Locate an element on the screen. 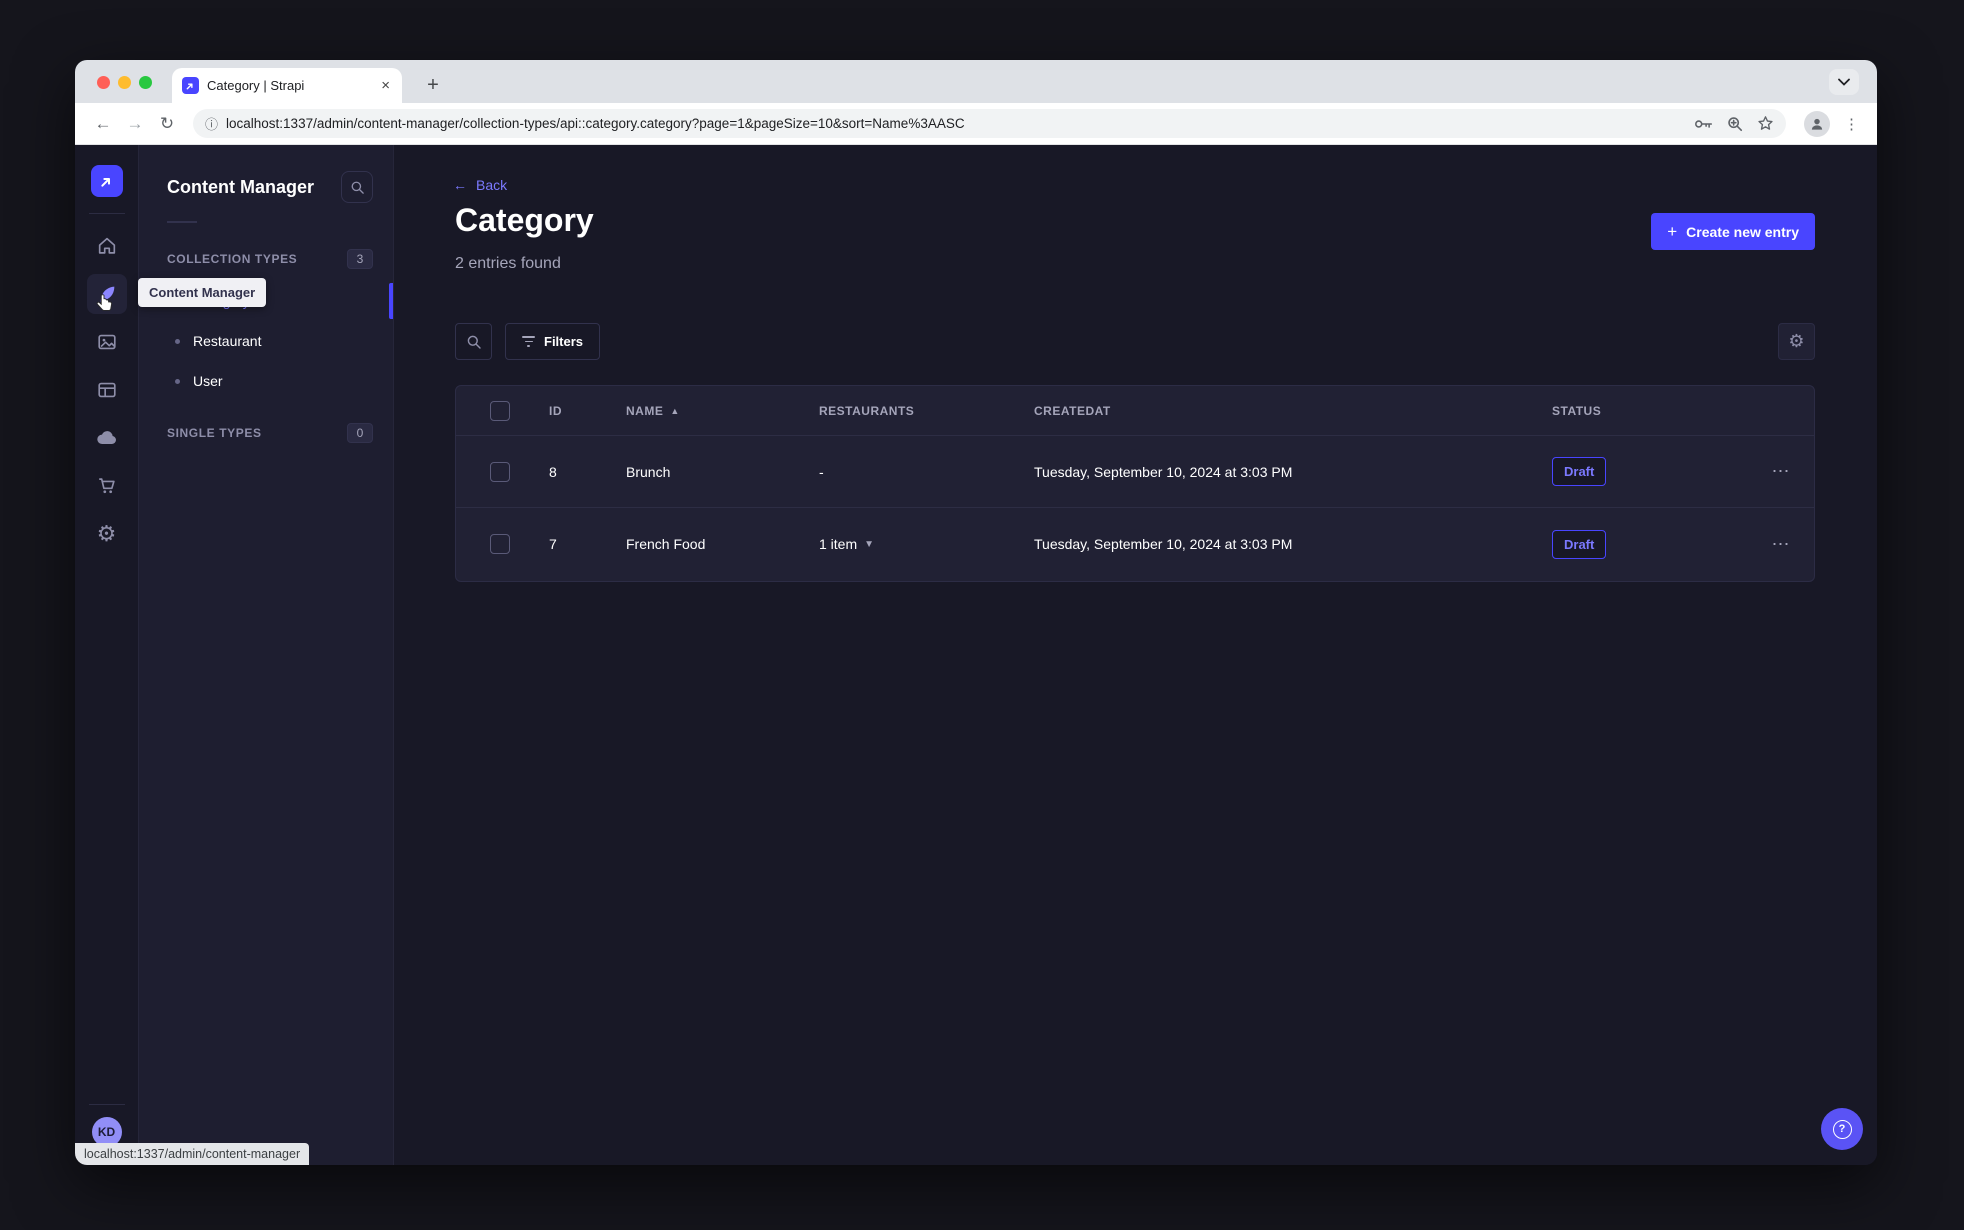 The height and width of the screenshot is (1230, 1964). search-entries-button is located at coordinates (473, 341).